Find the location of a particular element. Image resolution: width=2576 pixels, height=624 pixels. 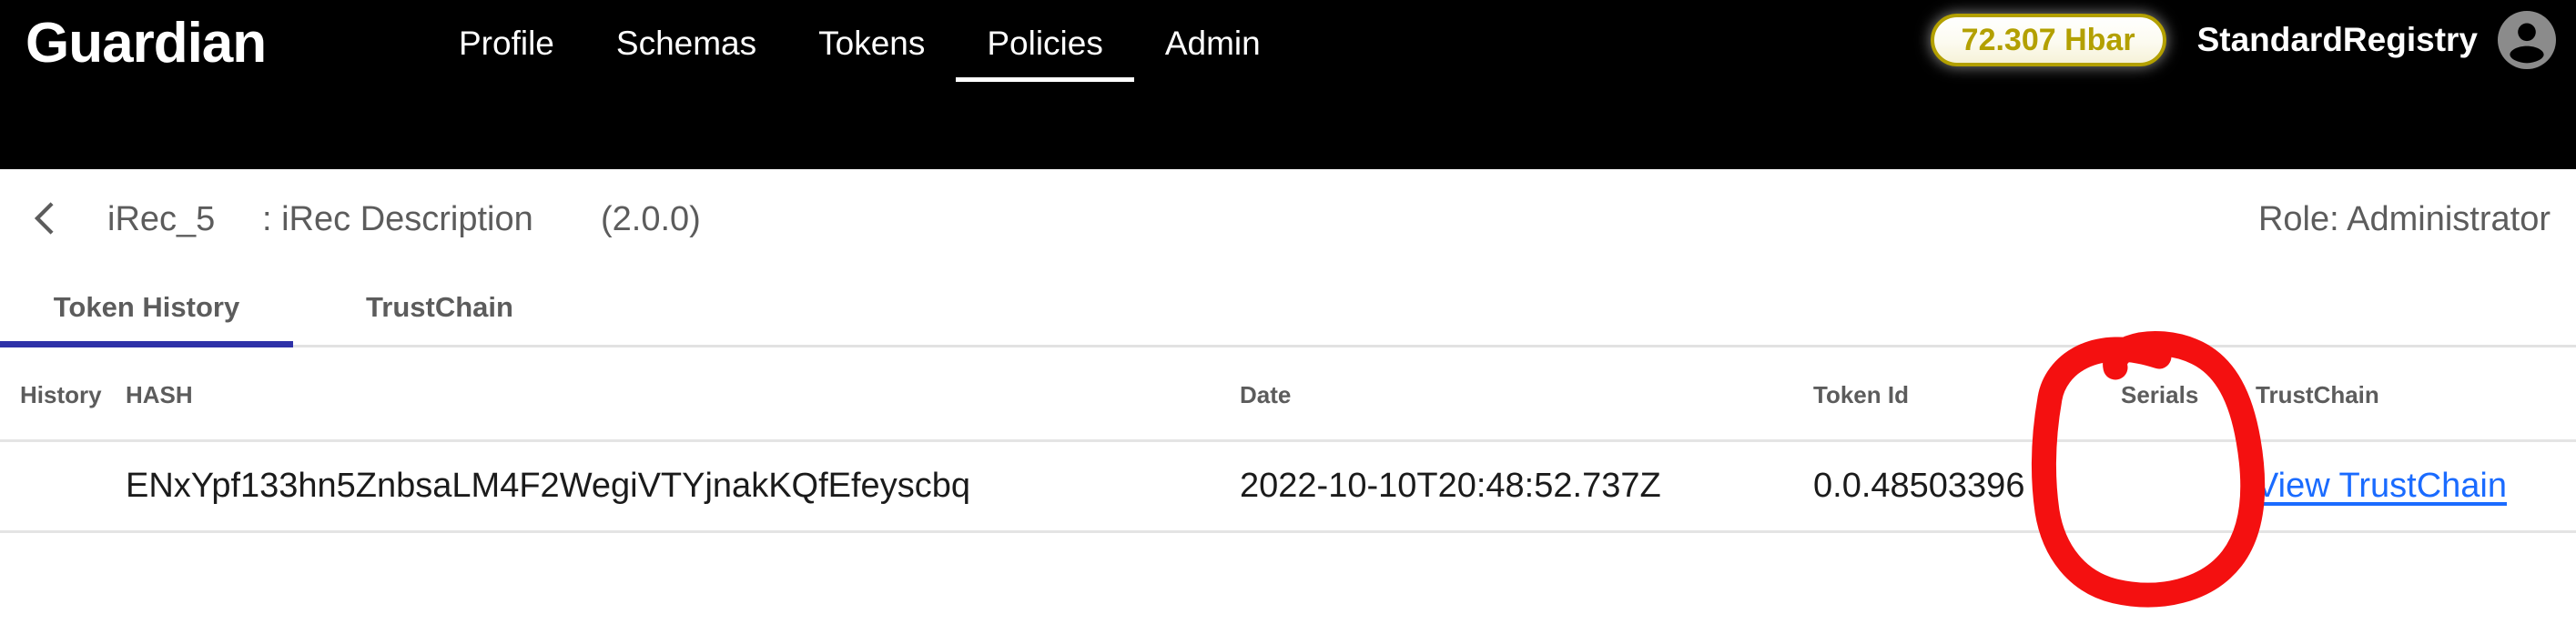

nav-link-admin: Admin is located at coordinates (1213, 50).